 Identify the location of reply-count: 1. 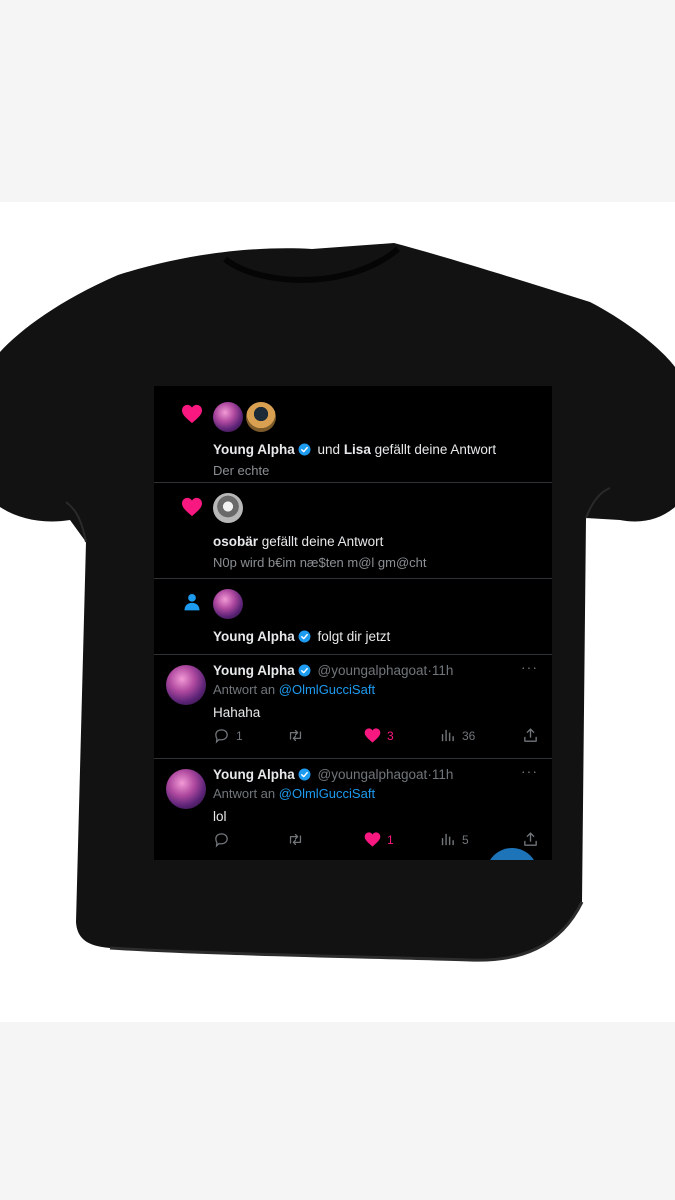
(239, 735).